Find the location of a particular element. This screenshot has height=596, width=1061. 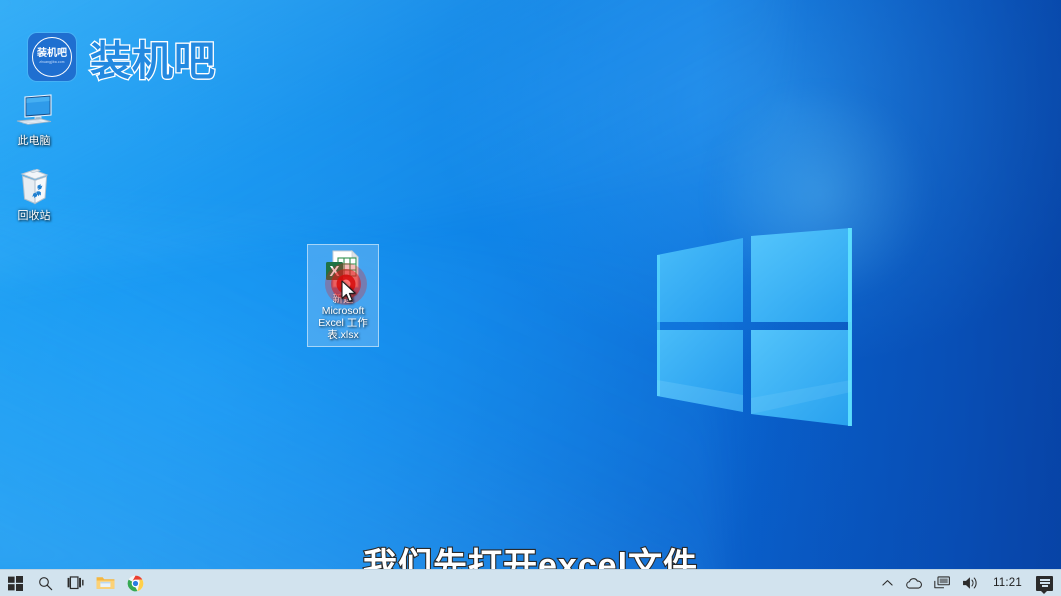

excel-file-icon: X is located at coordinates (343, 270).